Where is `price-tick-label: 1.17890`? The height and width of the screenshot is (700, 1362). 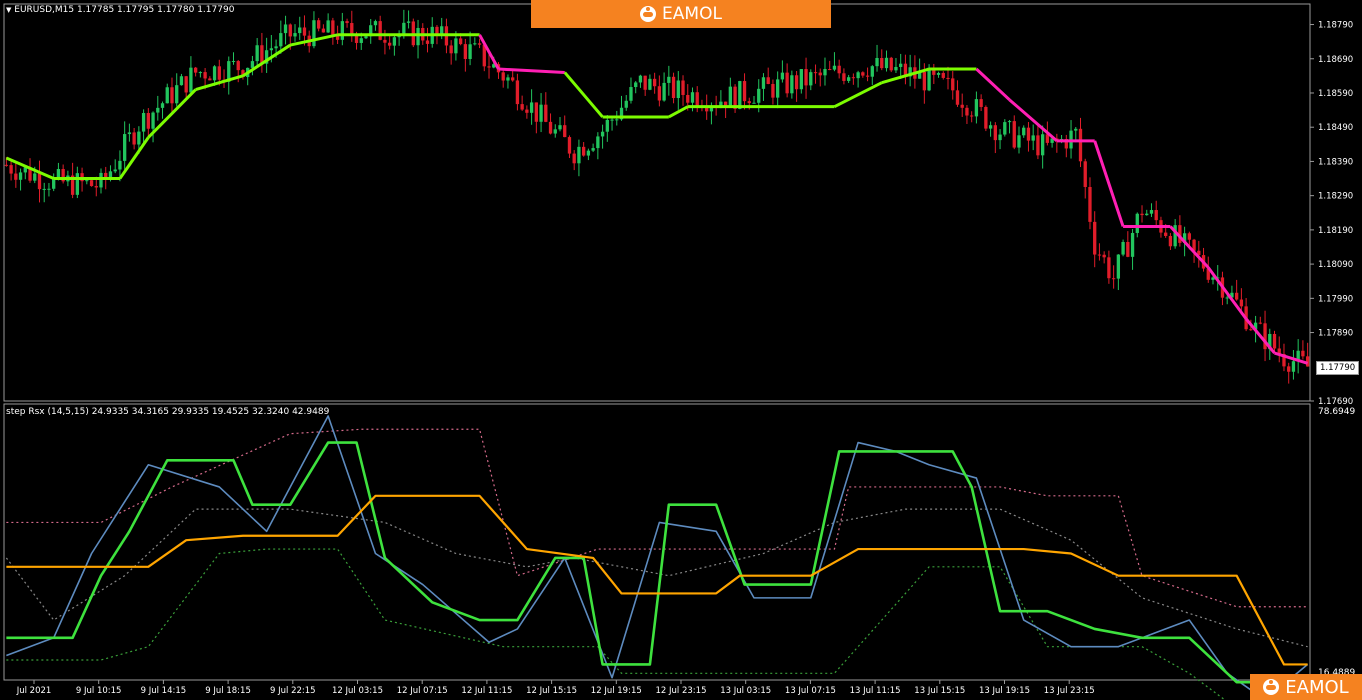 price-tick-label: 1.17890 is located at coordinates (1335, 334).